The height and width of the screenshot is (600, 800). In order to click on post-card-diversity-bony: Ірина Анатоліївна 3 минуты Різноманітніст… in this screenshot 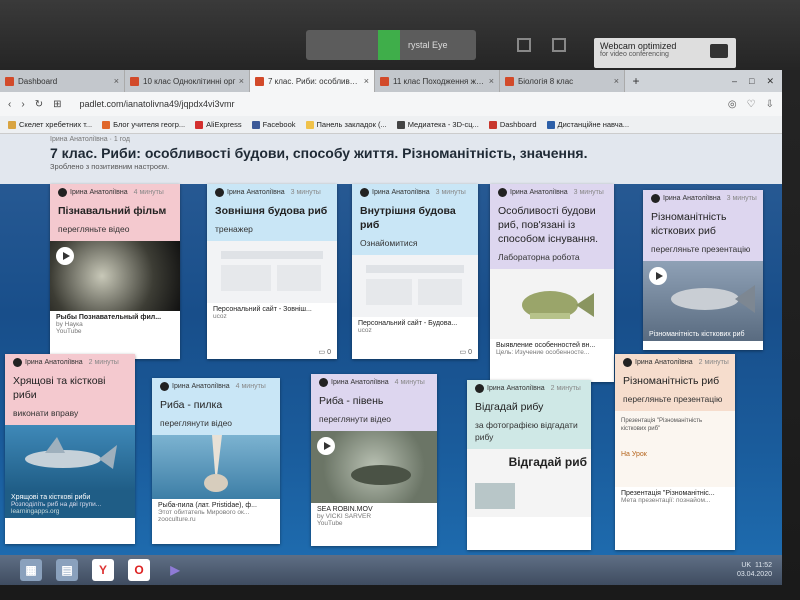, I will do `click(703, 270)`.